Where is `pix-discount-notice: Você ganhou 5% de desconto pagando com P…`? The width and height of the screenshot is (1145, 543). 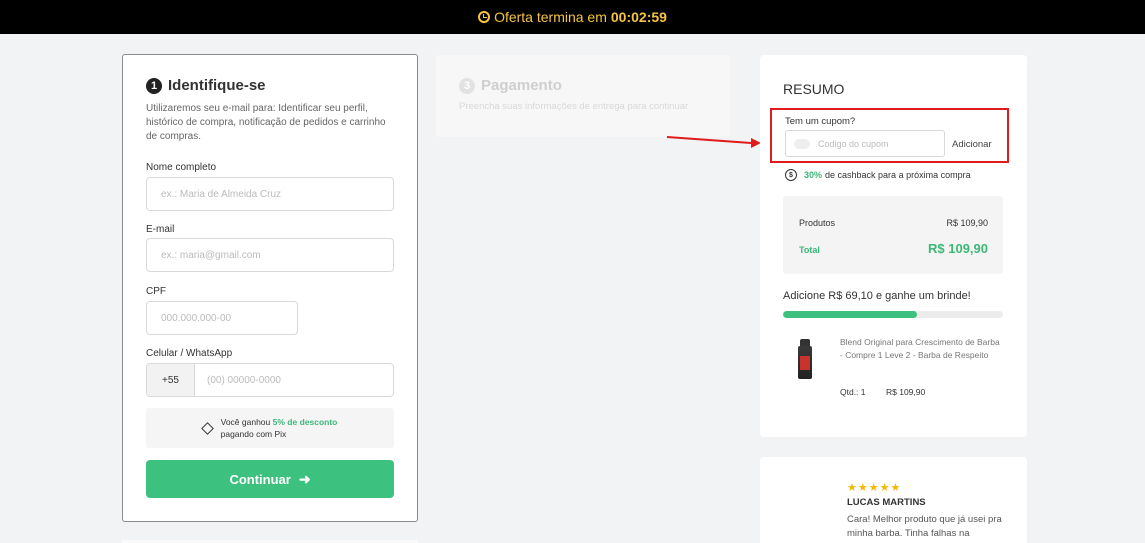
pix-discount-notice: Você ganhou 5% de desconto pagando com P… is located at coordinates (270, 428).